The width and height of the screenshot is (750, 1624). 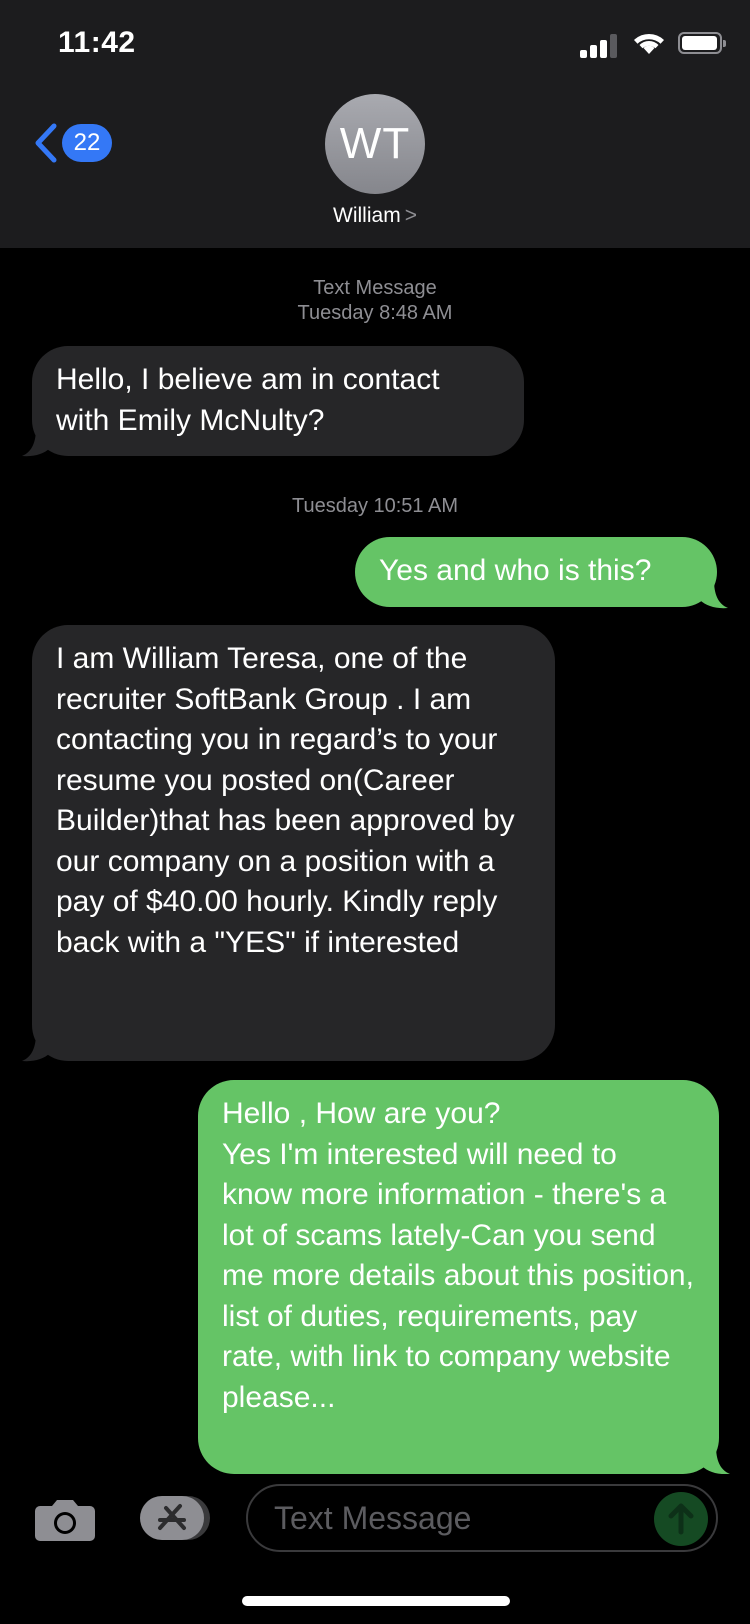 What do you see at coordinates (536, 572) in the screenshot?
I see `message-bubble-outgoing: Yes and who is this?` at bounding box center [536, 572].